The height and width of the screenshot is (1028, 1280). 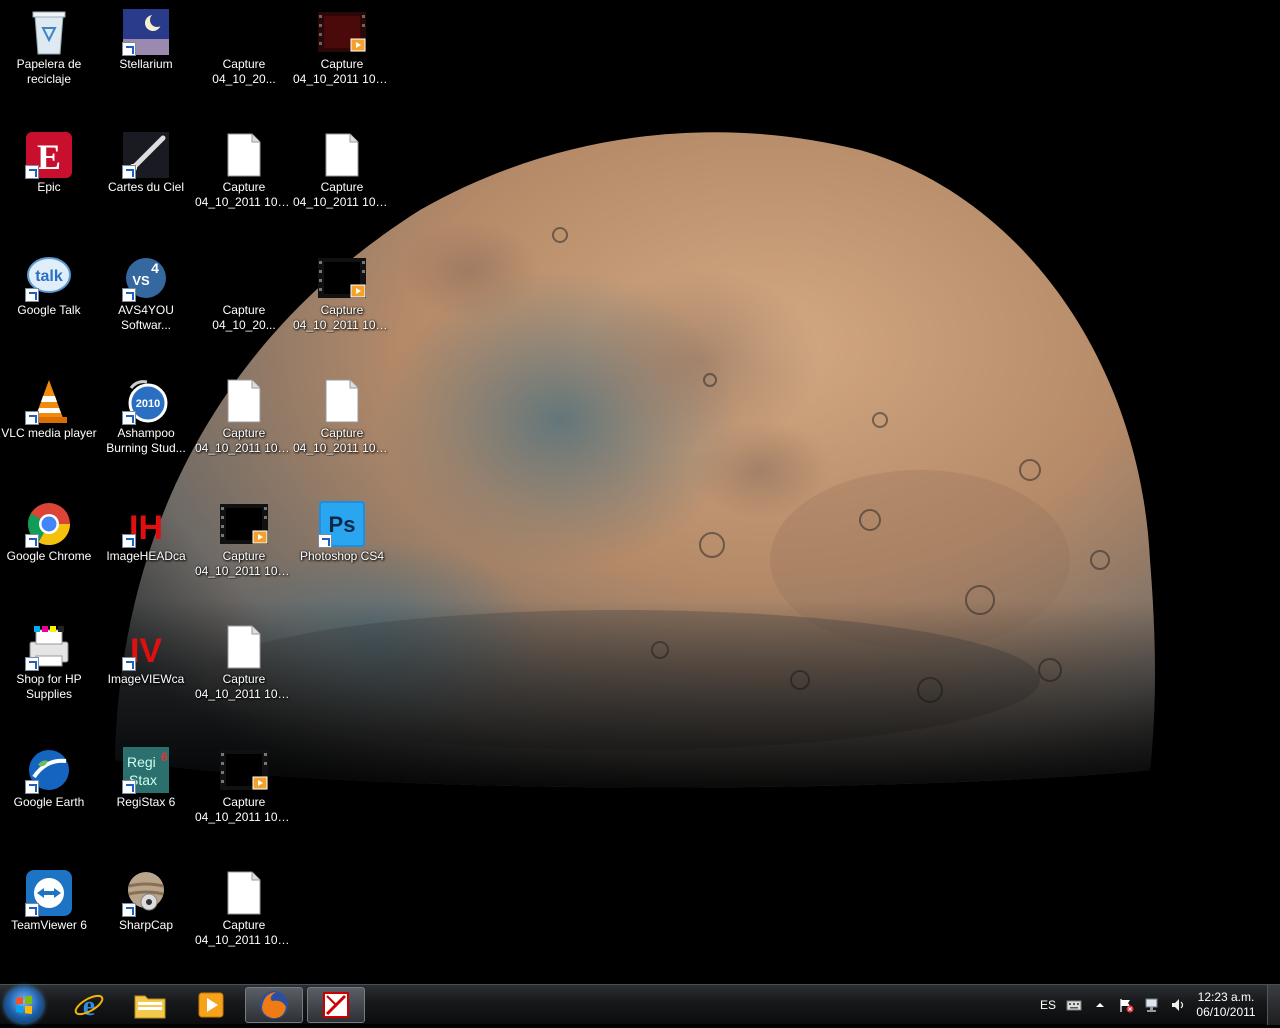 What do you see at coordinates (640, 1004) in the screenshot?
I see `taskbar: e ES 12:23 a.m. 06/10/2011` at bounding box center [640, 1004].